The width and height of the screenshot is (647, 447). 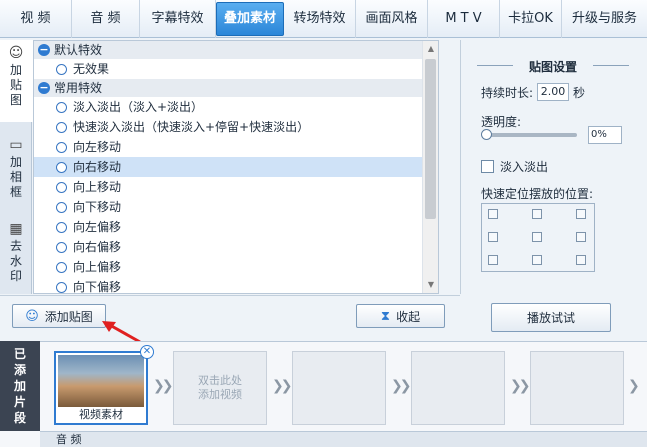 What do you see at coordinates (101, 381) in the screenshot?
I see `clip-thumbnail` at bounding box center [101, 381].